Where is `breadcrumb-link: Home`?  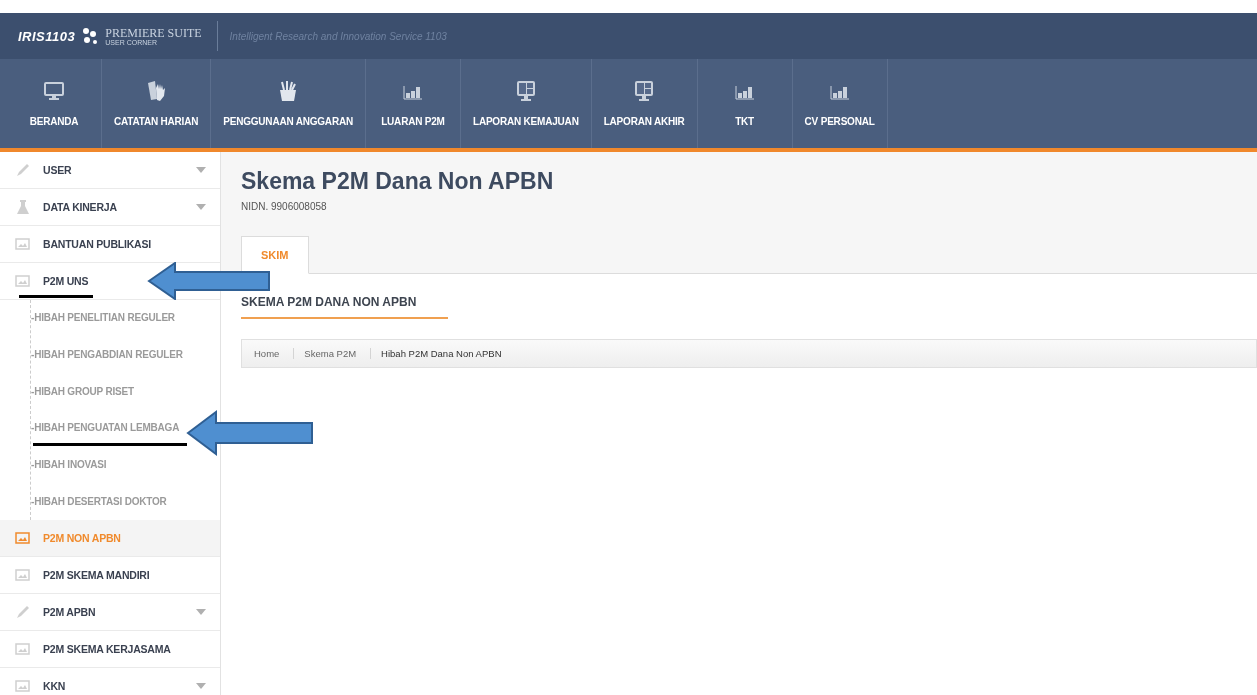 breadcrumb-link: Home is located at coordinates (274, 353).